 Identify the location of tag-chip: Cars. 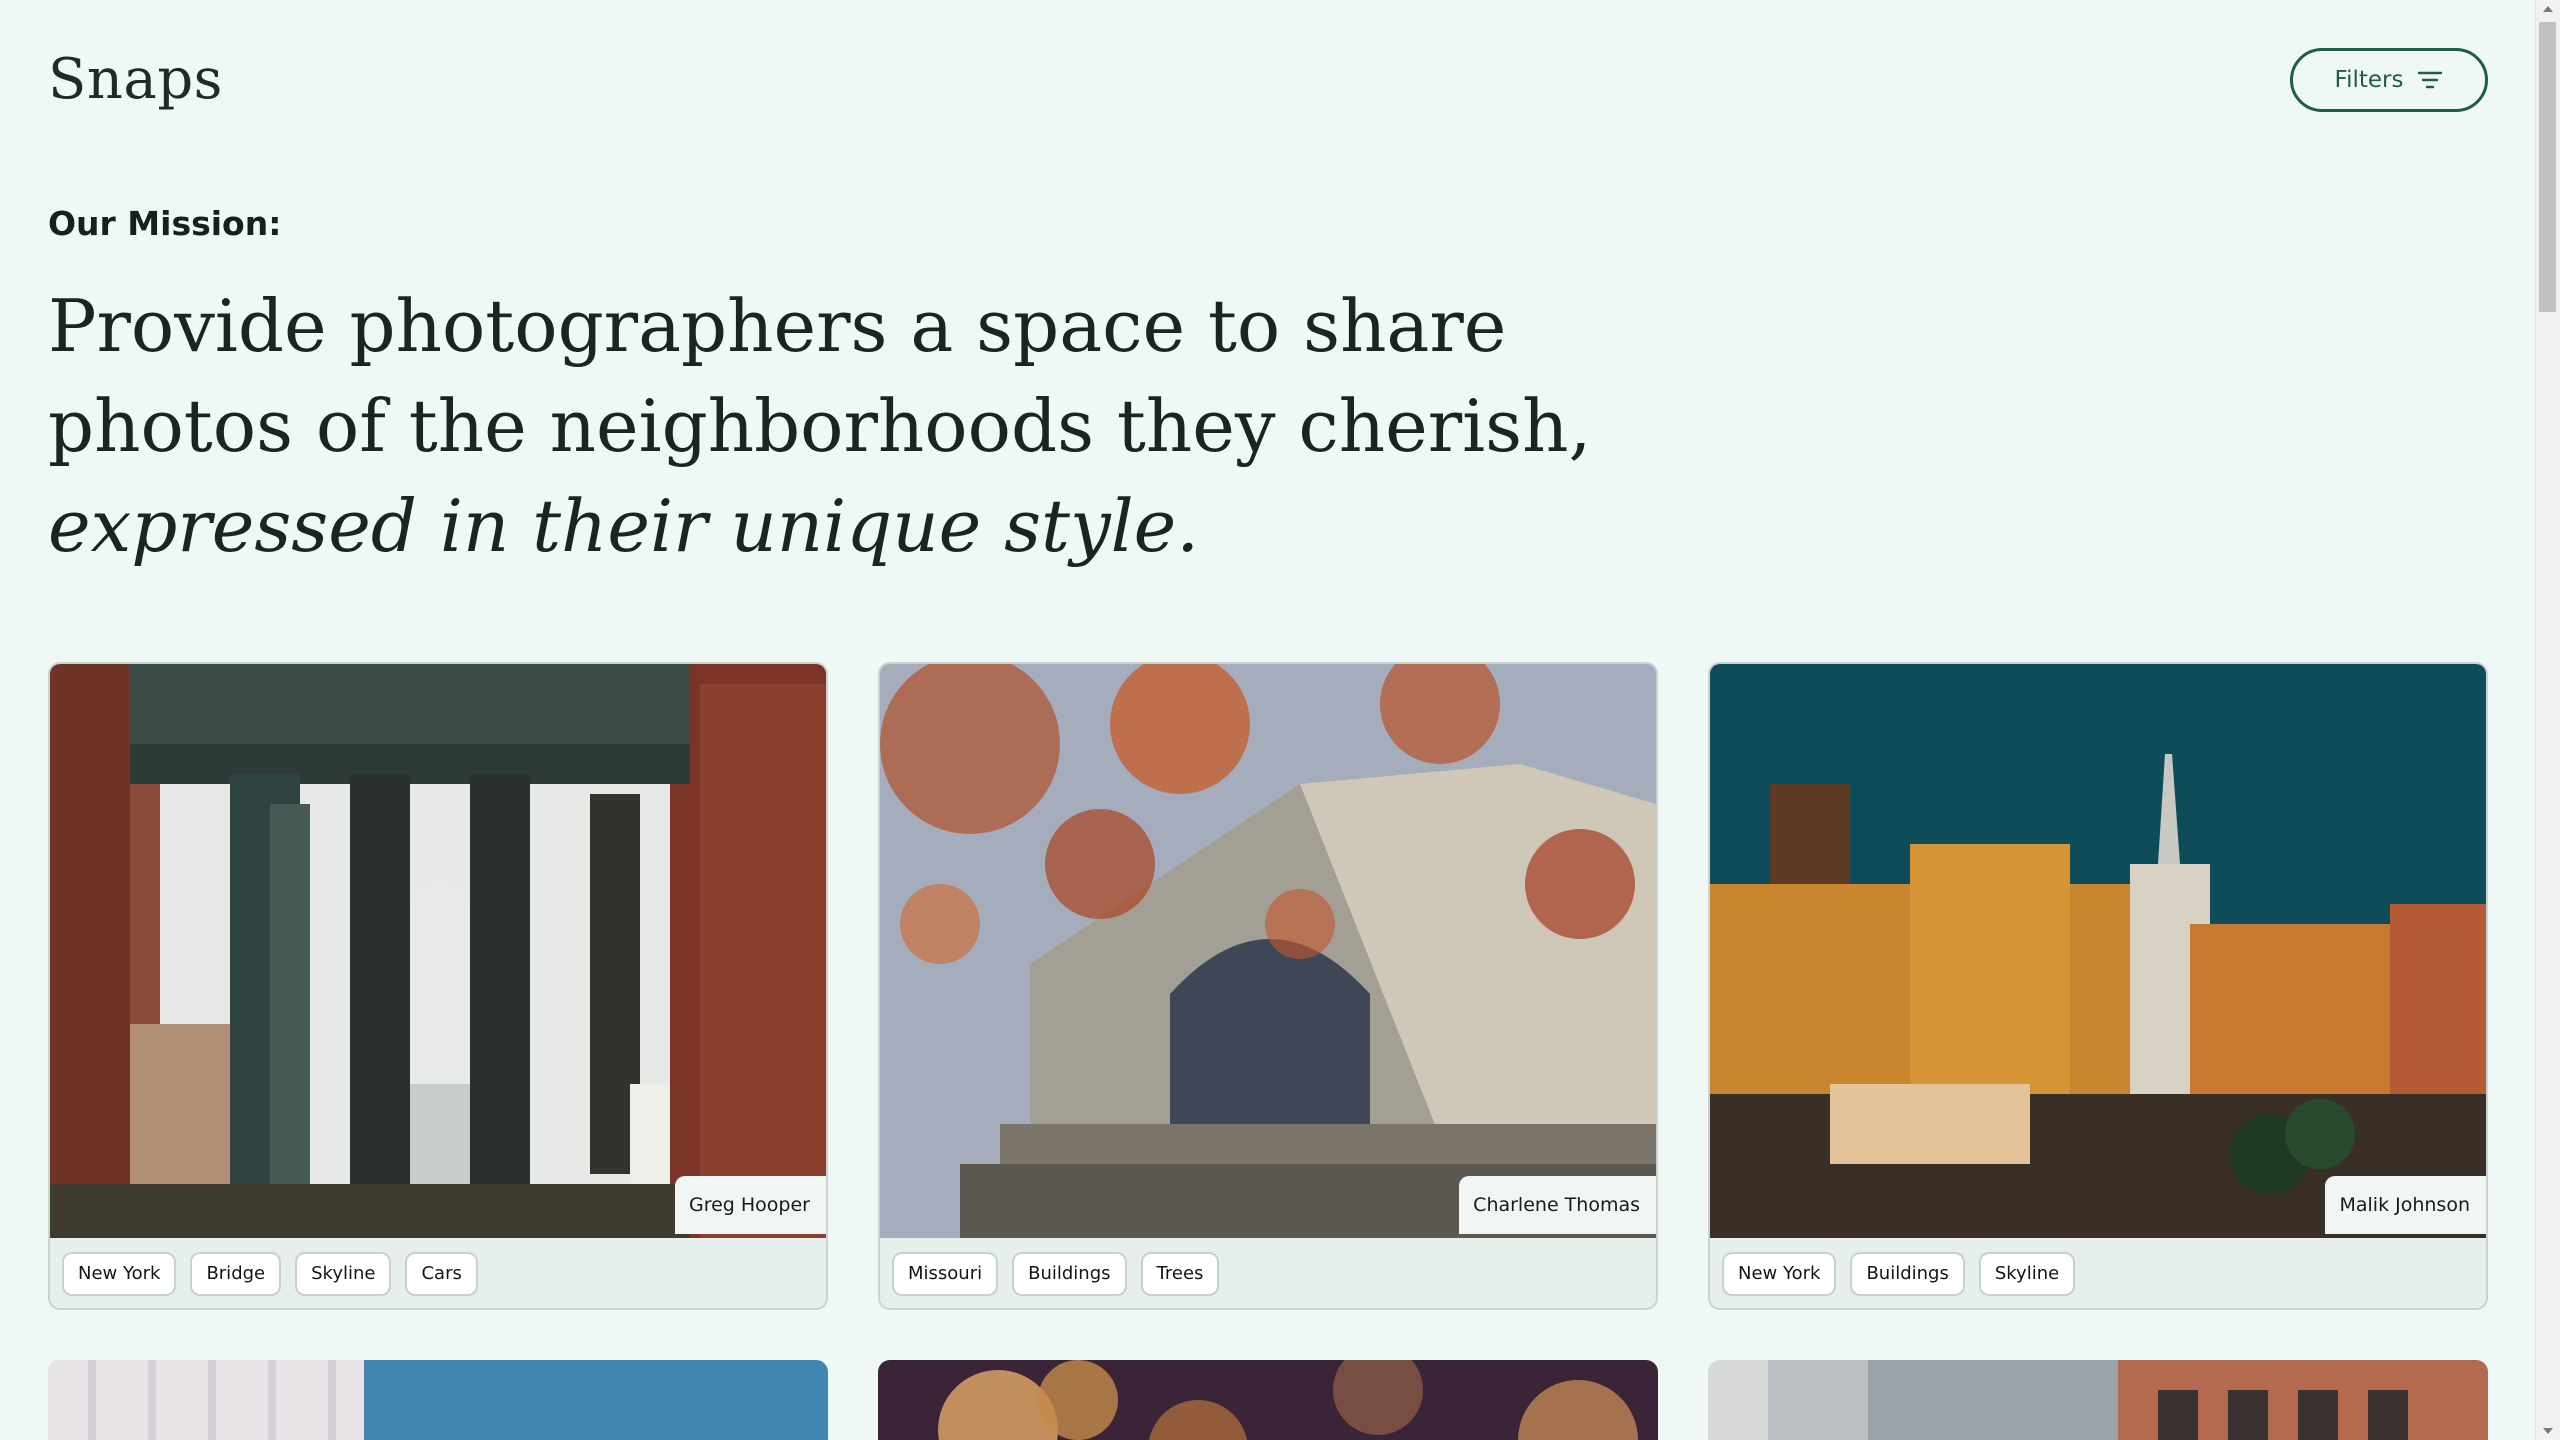
(441, 1274).